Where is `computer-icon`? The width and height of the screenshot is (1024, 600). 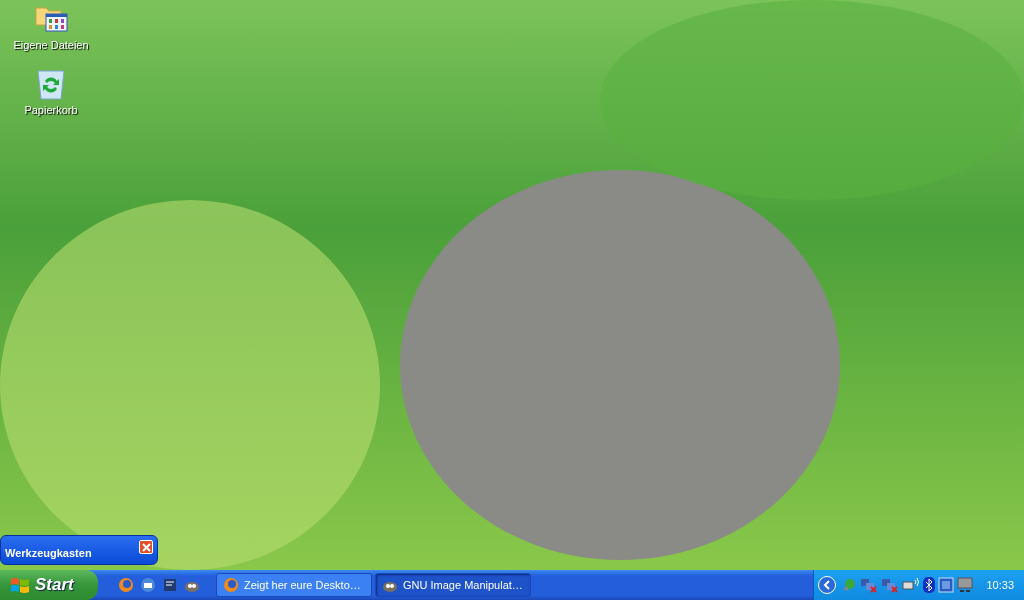 computer-icon is located at coordinates (965, 585).